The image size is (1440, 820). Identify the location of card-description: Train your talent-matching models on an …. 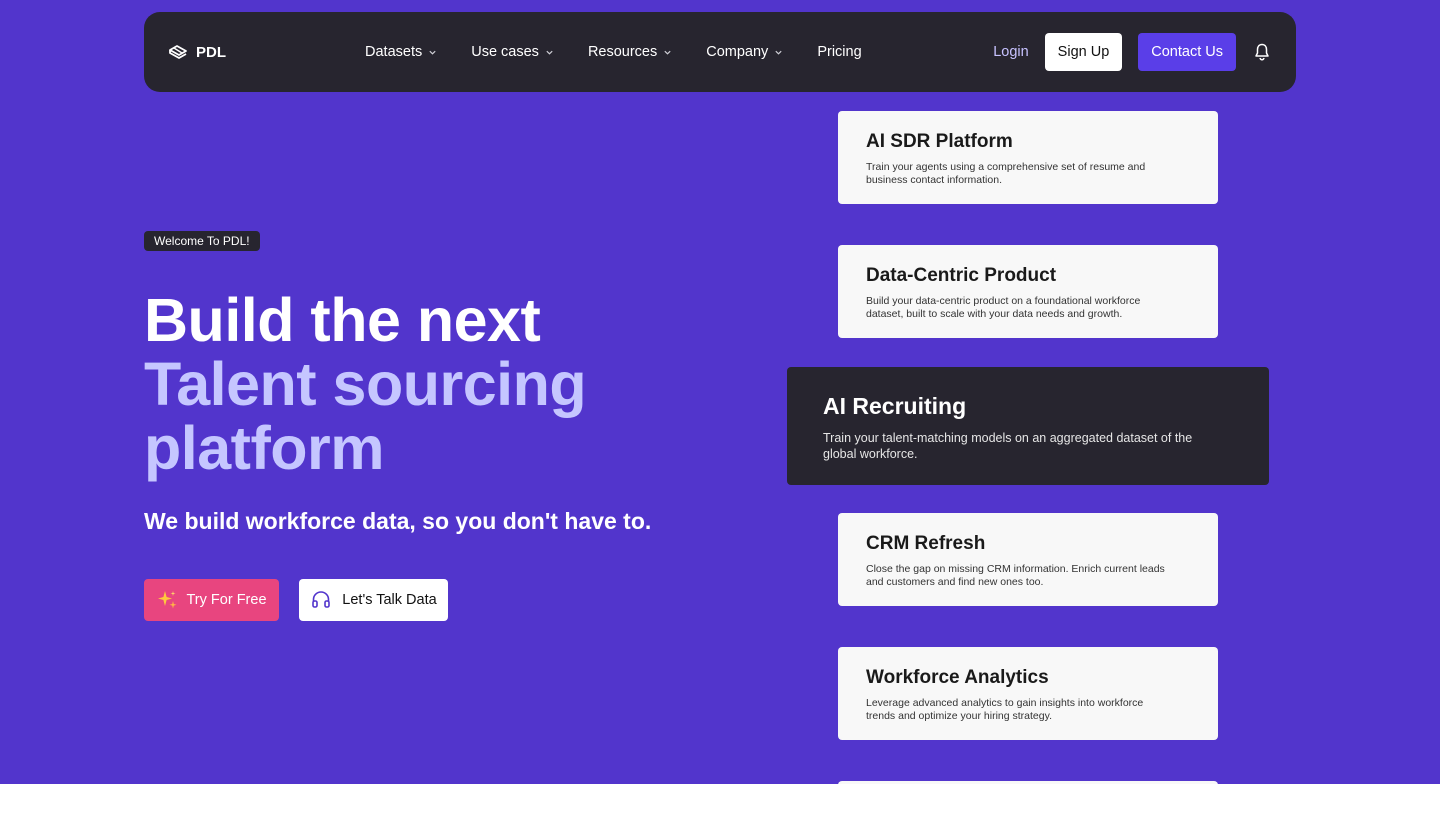
(1008, 446).